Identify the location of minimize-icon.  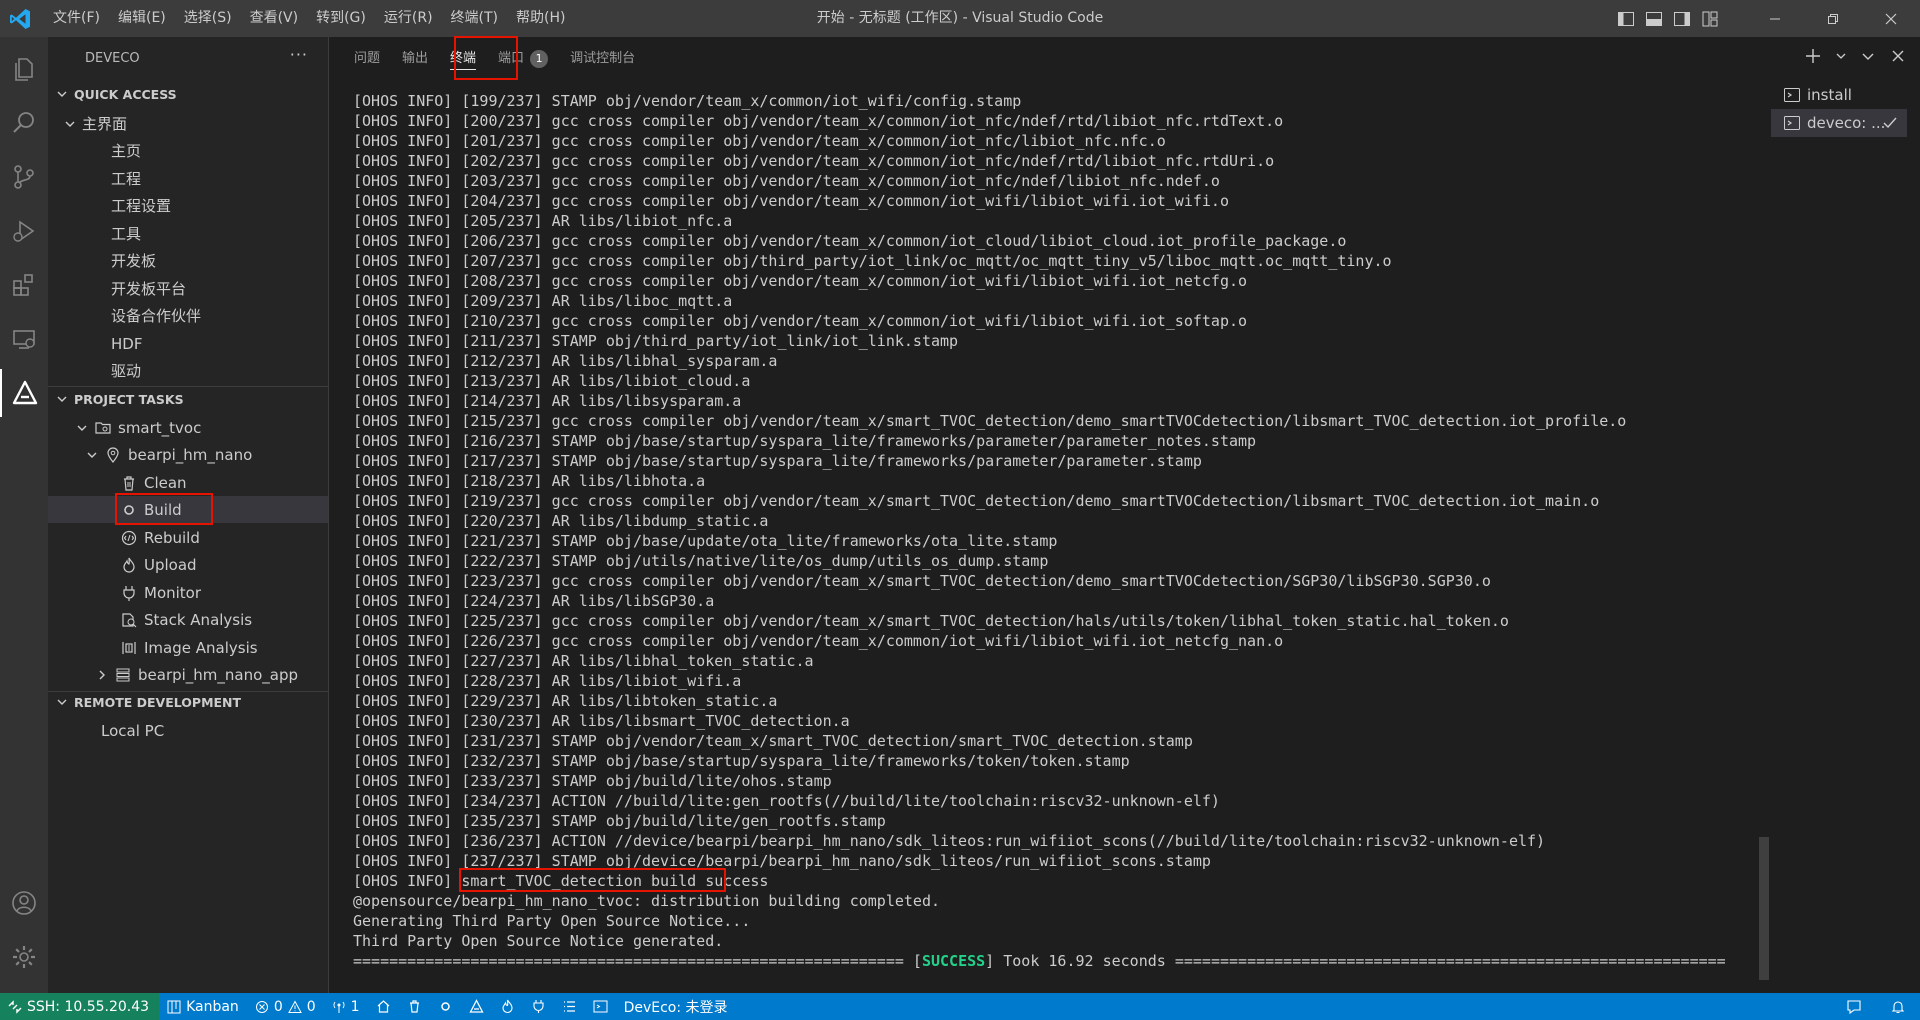
(1775, 18).